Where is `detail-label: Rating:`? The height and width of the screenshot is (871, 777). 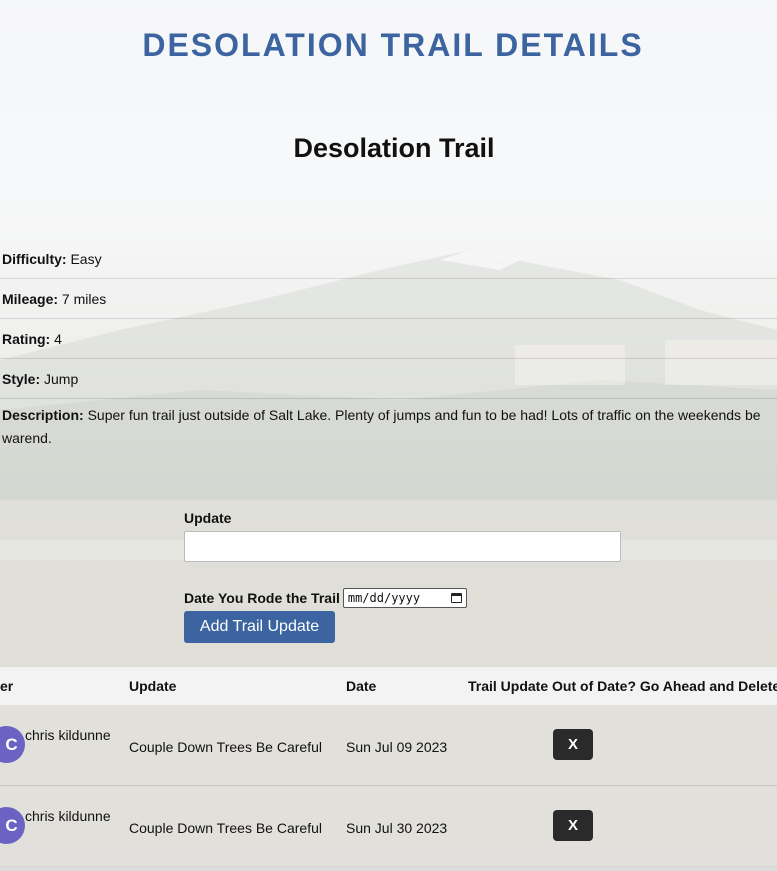
detail-label: Rating: is located at coordinates (26, 339).